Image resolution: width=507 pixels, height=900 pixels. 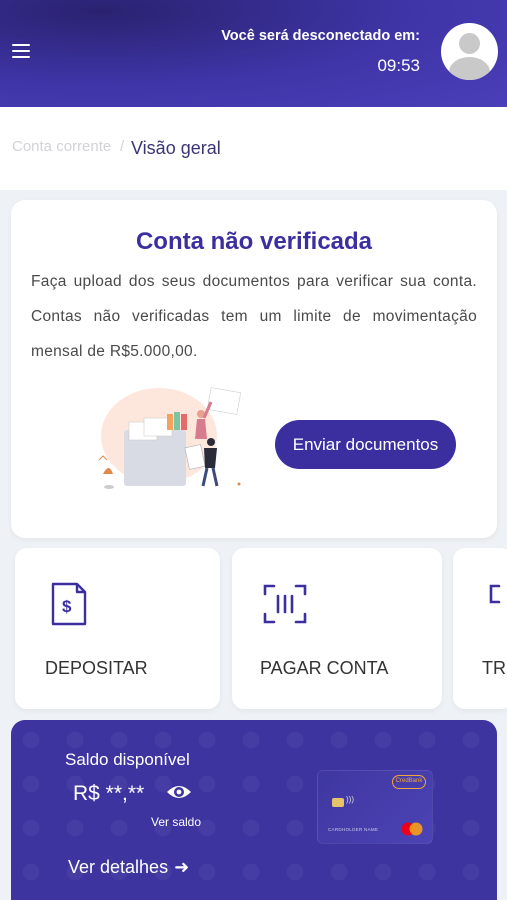 What do you see at coordinates (179, 792) in the screenshot?
I see `eye-icon` at bounding box center [179, 792].